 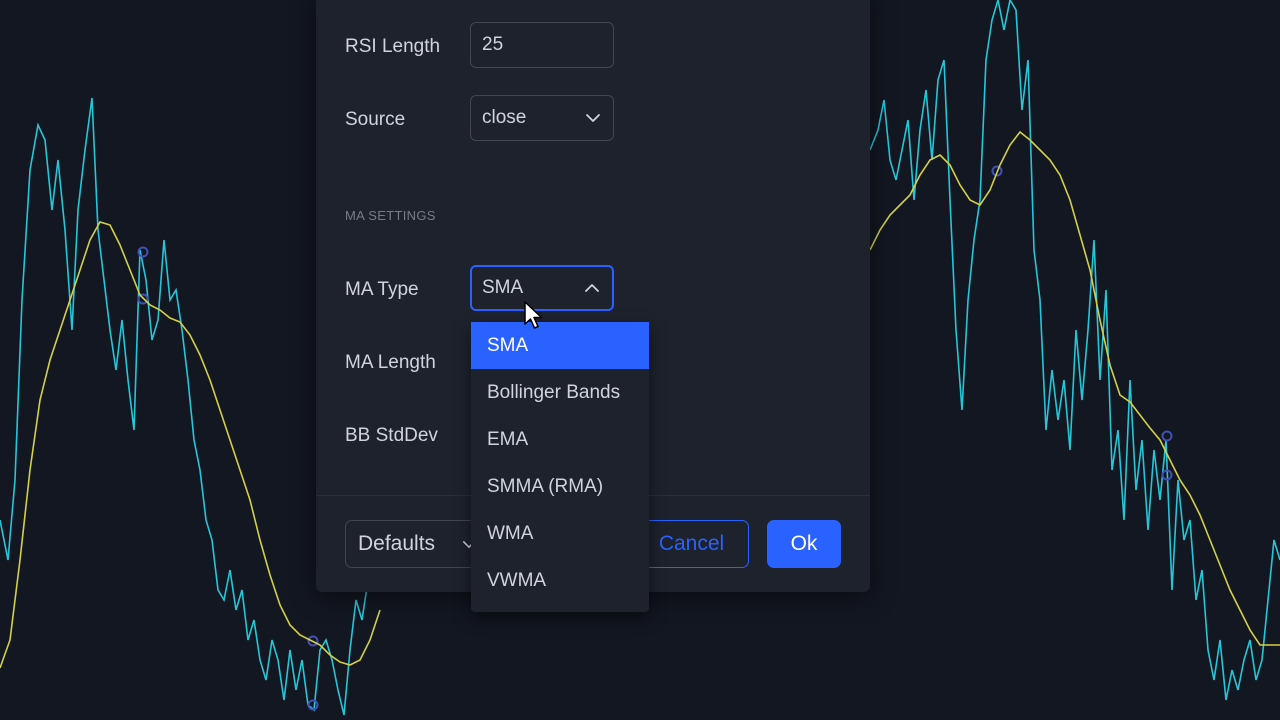 What do you see at coordinates (560, 486) in the screenshot?
I see `dropdown-option-smma-rma: SMMA (RMA)` at bounding box center [560, 486].